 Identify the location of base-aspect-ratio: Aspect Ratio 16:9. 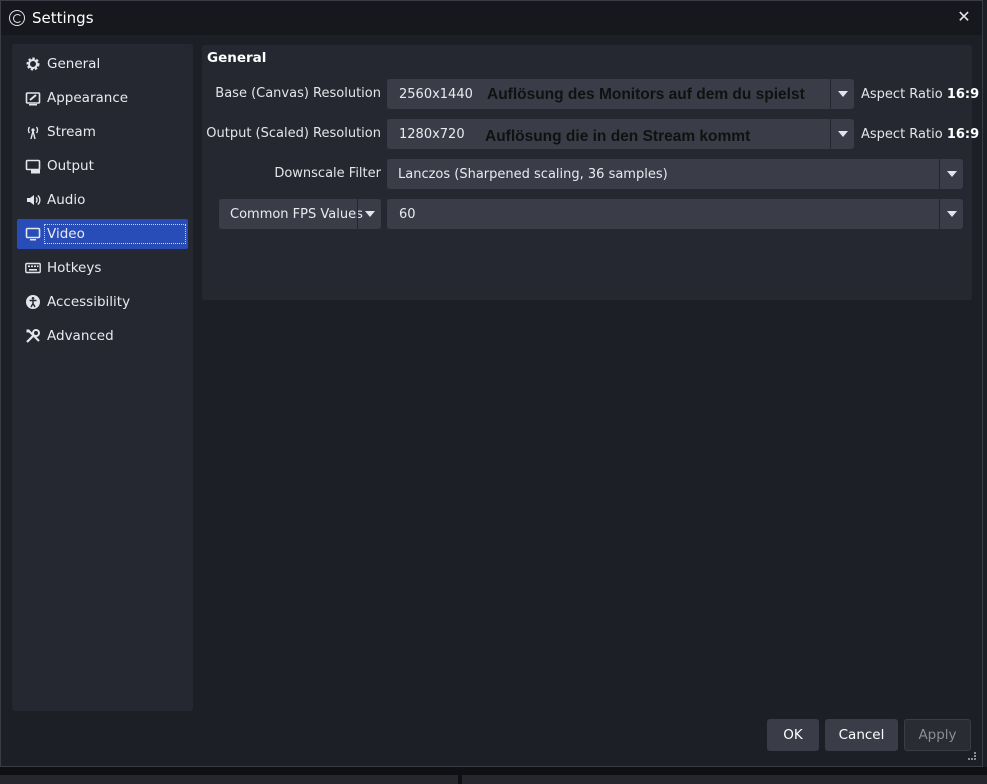
(920, 94).